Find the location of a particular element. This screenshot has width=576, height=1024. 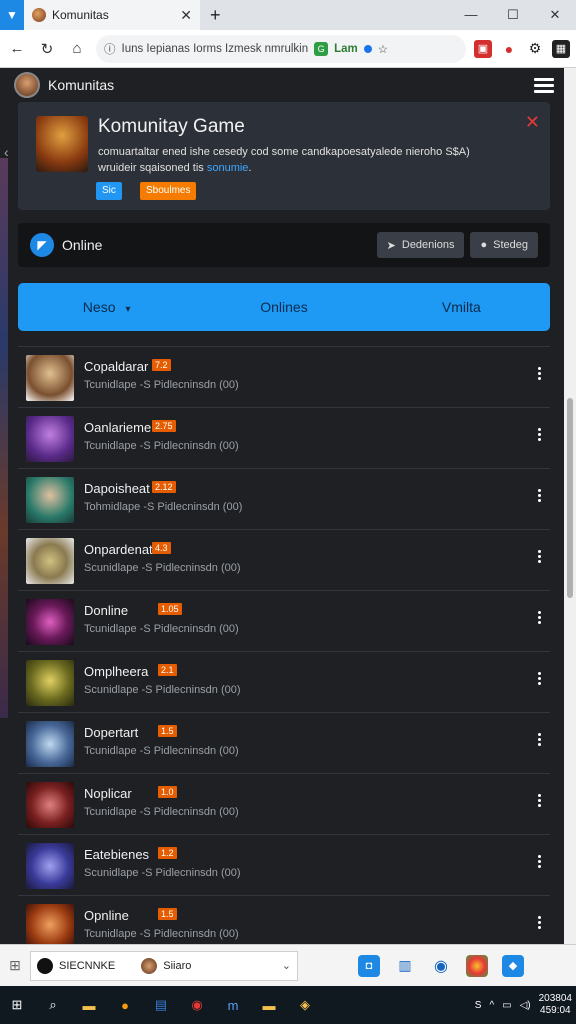

browser-tab: Komunitas ✕ is located at coordinates (112, 15).